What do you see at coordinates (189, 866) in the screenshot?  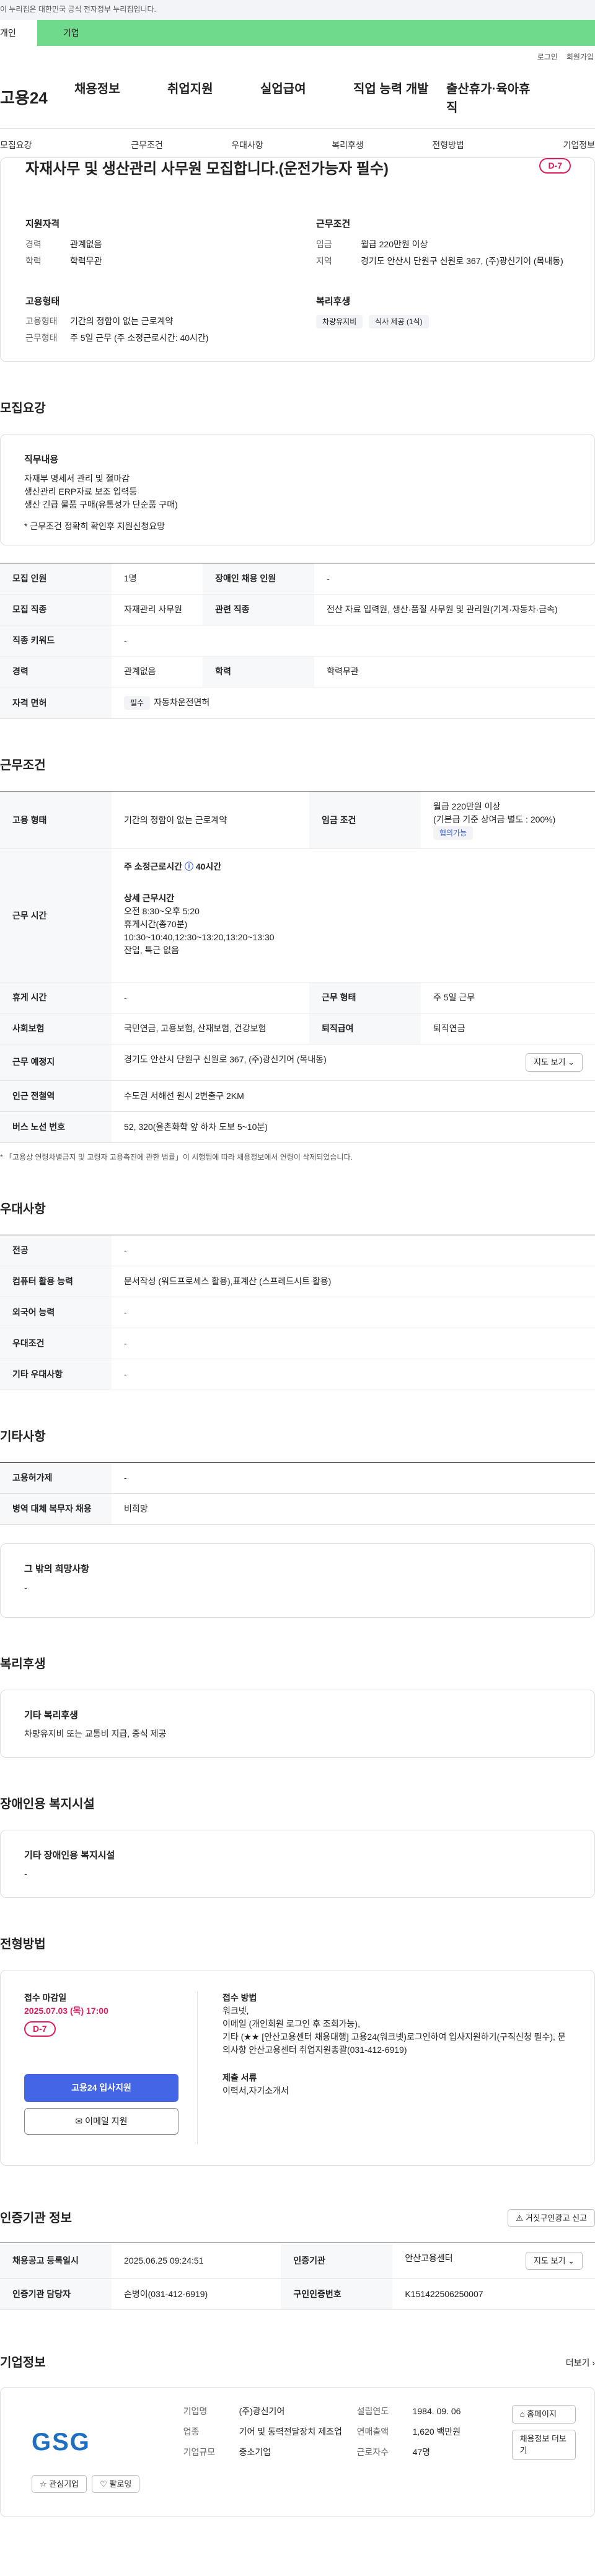 I see `info-icon: ⓘ` at bounding box center [189, 866].